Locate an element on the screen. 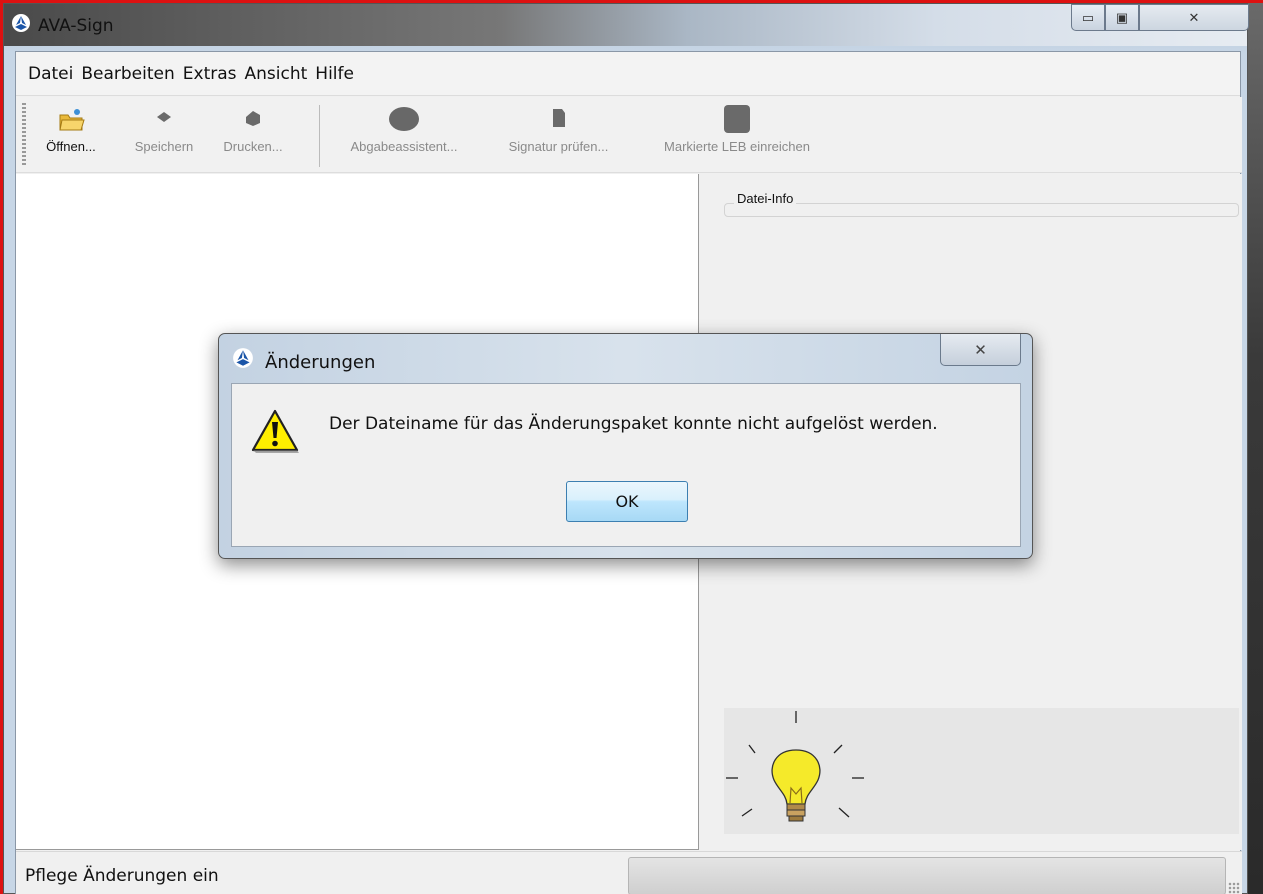  hint-panel is located at coordinates (981, 771).